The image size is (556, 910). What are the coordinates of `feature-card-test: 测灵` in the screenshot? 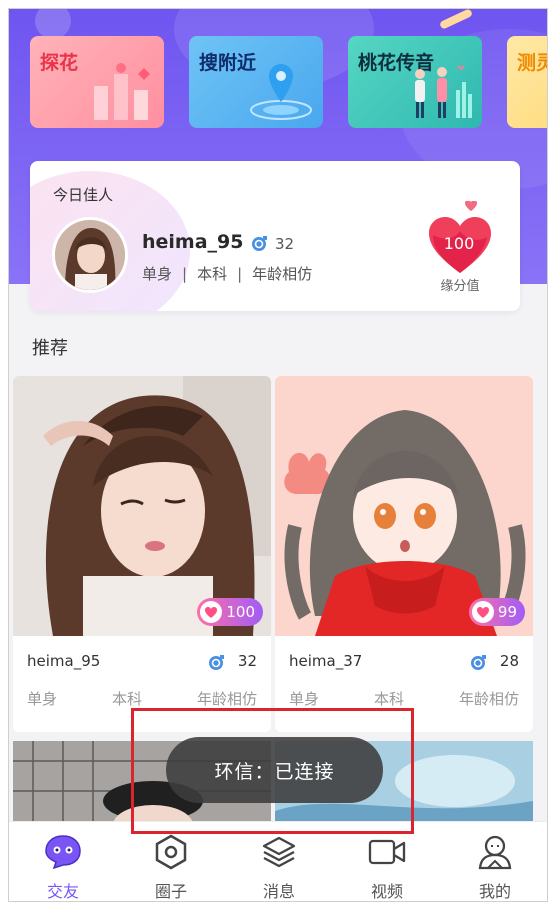 It's located at (527, 82).